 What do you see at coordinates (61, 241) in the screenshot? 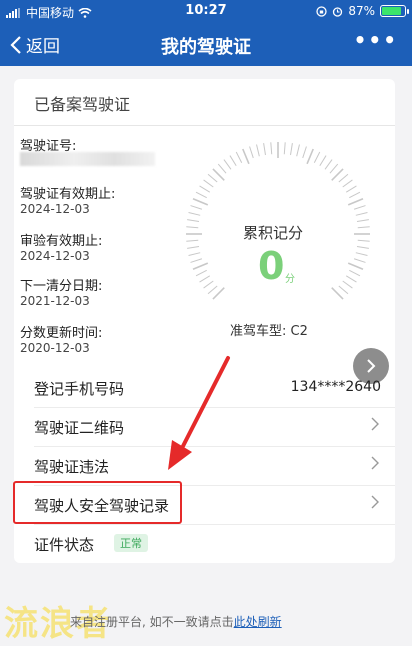
I see `review-expiry-label: 审验有效期止:` at bounding box center [61, 241].